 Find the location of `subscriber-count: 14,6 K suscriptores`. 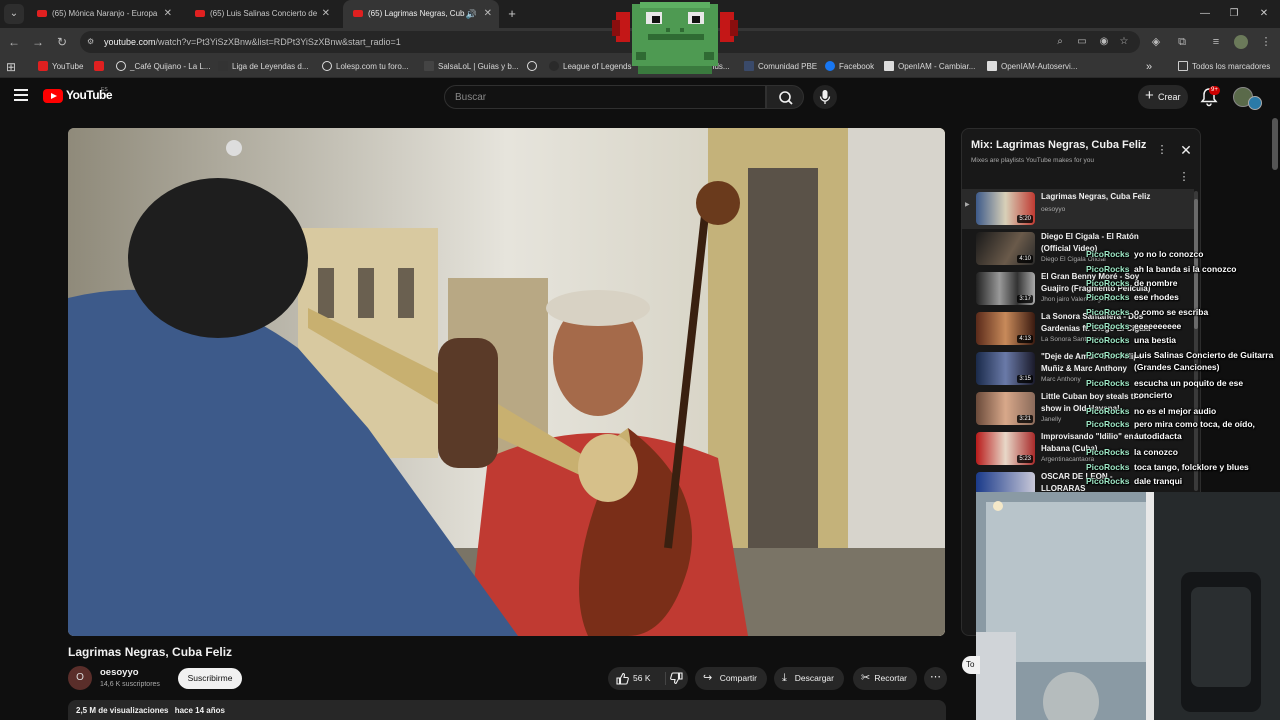

subscriber-count: 14,6 K suscriptores is located at coordinates (130, 684).